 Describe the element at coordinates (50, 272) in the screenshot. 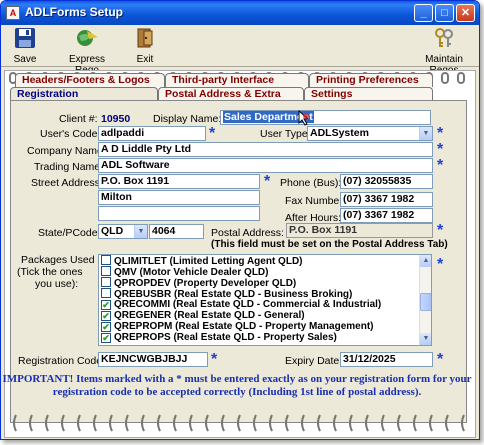

I see `packages-label-line2: (Tick the ones` at that location.